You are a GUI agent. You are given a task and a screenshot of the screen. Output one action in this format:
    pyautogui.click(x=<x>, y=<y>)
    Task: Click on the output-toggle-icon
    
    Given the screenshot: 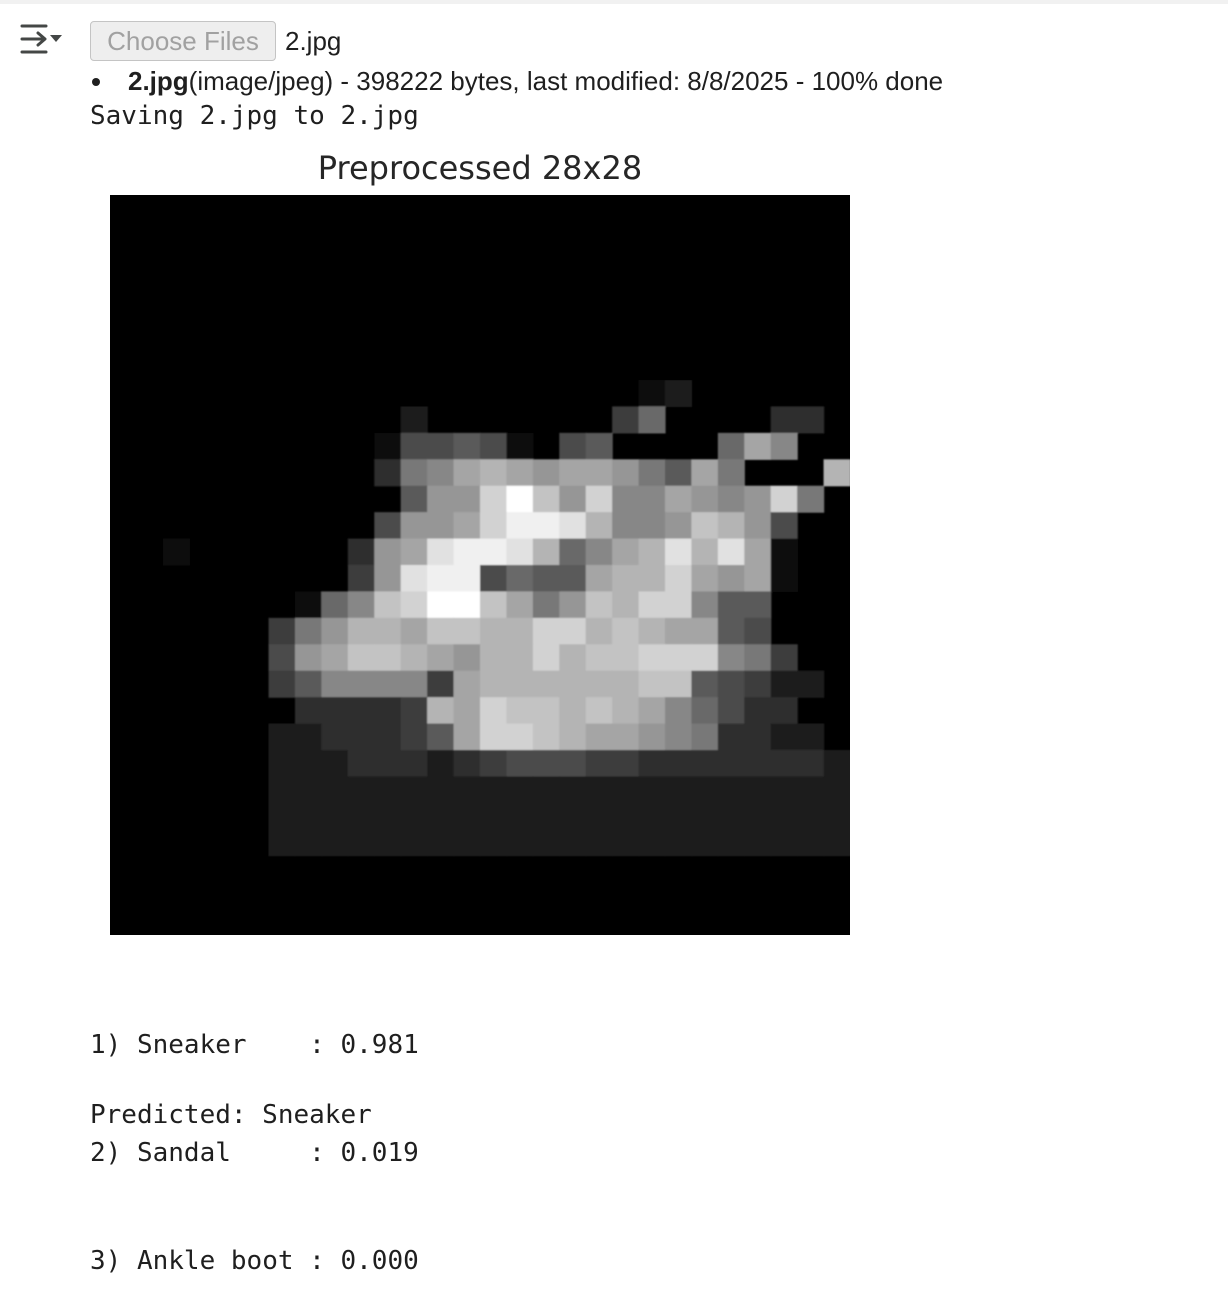 What is the action you would take?
    pyautogui.click(x=41, y=39)
    